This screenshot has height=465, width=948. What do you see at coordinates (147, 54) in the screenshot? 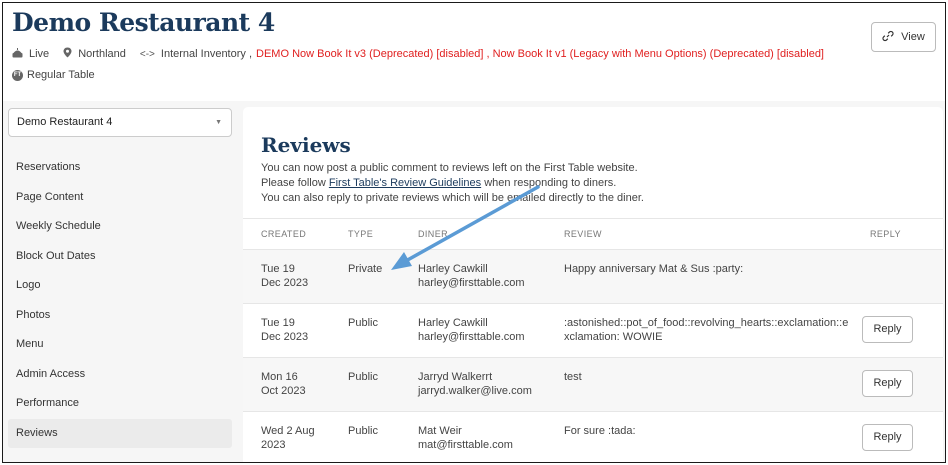
I see `integration-arrows-icon: <->` at bounding box center [147, 54].